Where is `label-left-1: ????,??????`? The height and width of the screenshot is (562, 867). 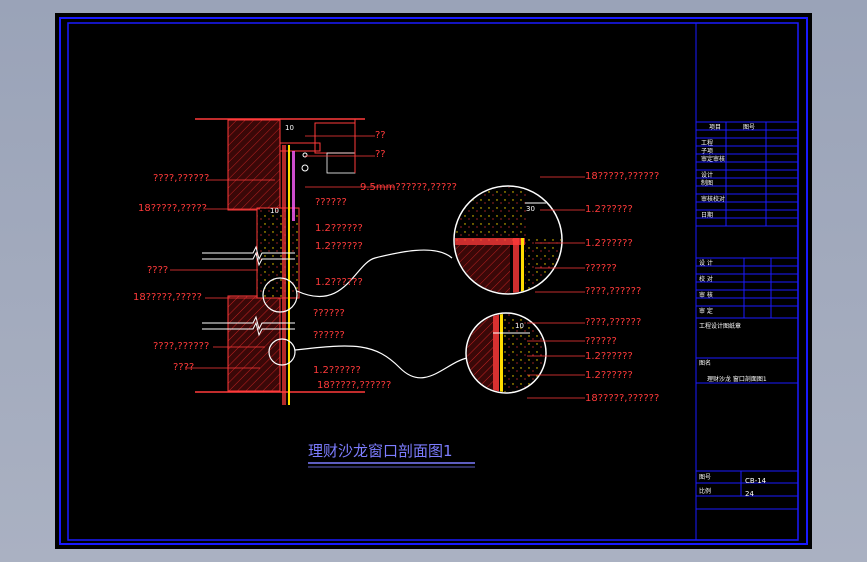
label-left-1: ????,?????? is located at coordinates (181, 178).